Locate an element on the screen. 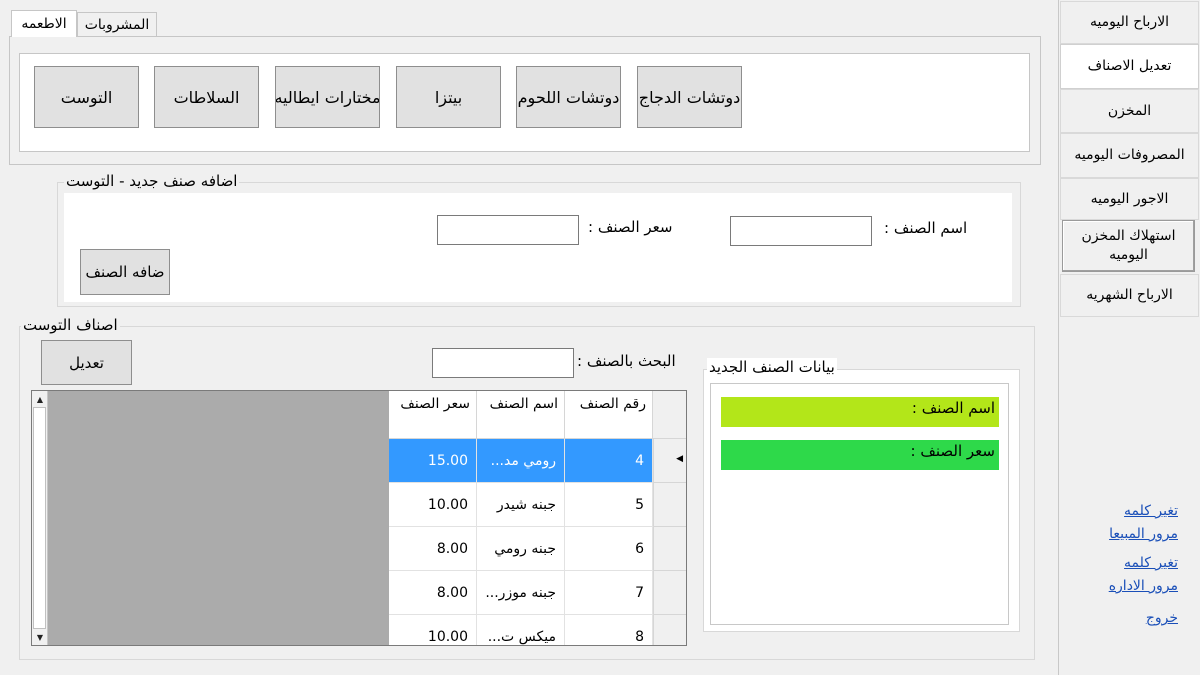 The width and height of the screenshot is (1200, 675). column-header-name: اسم الصنف is located at coordinates (521, 415).